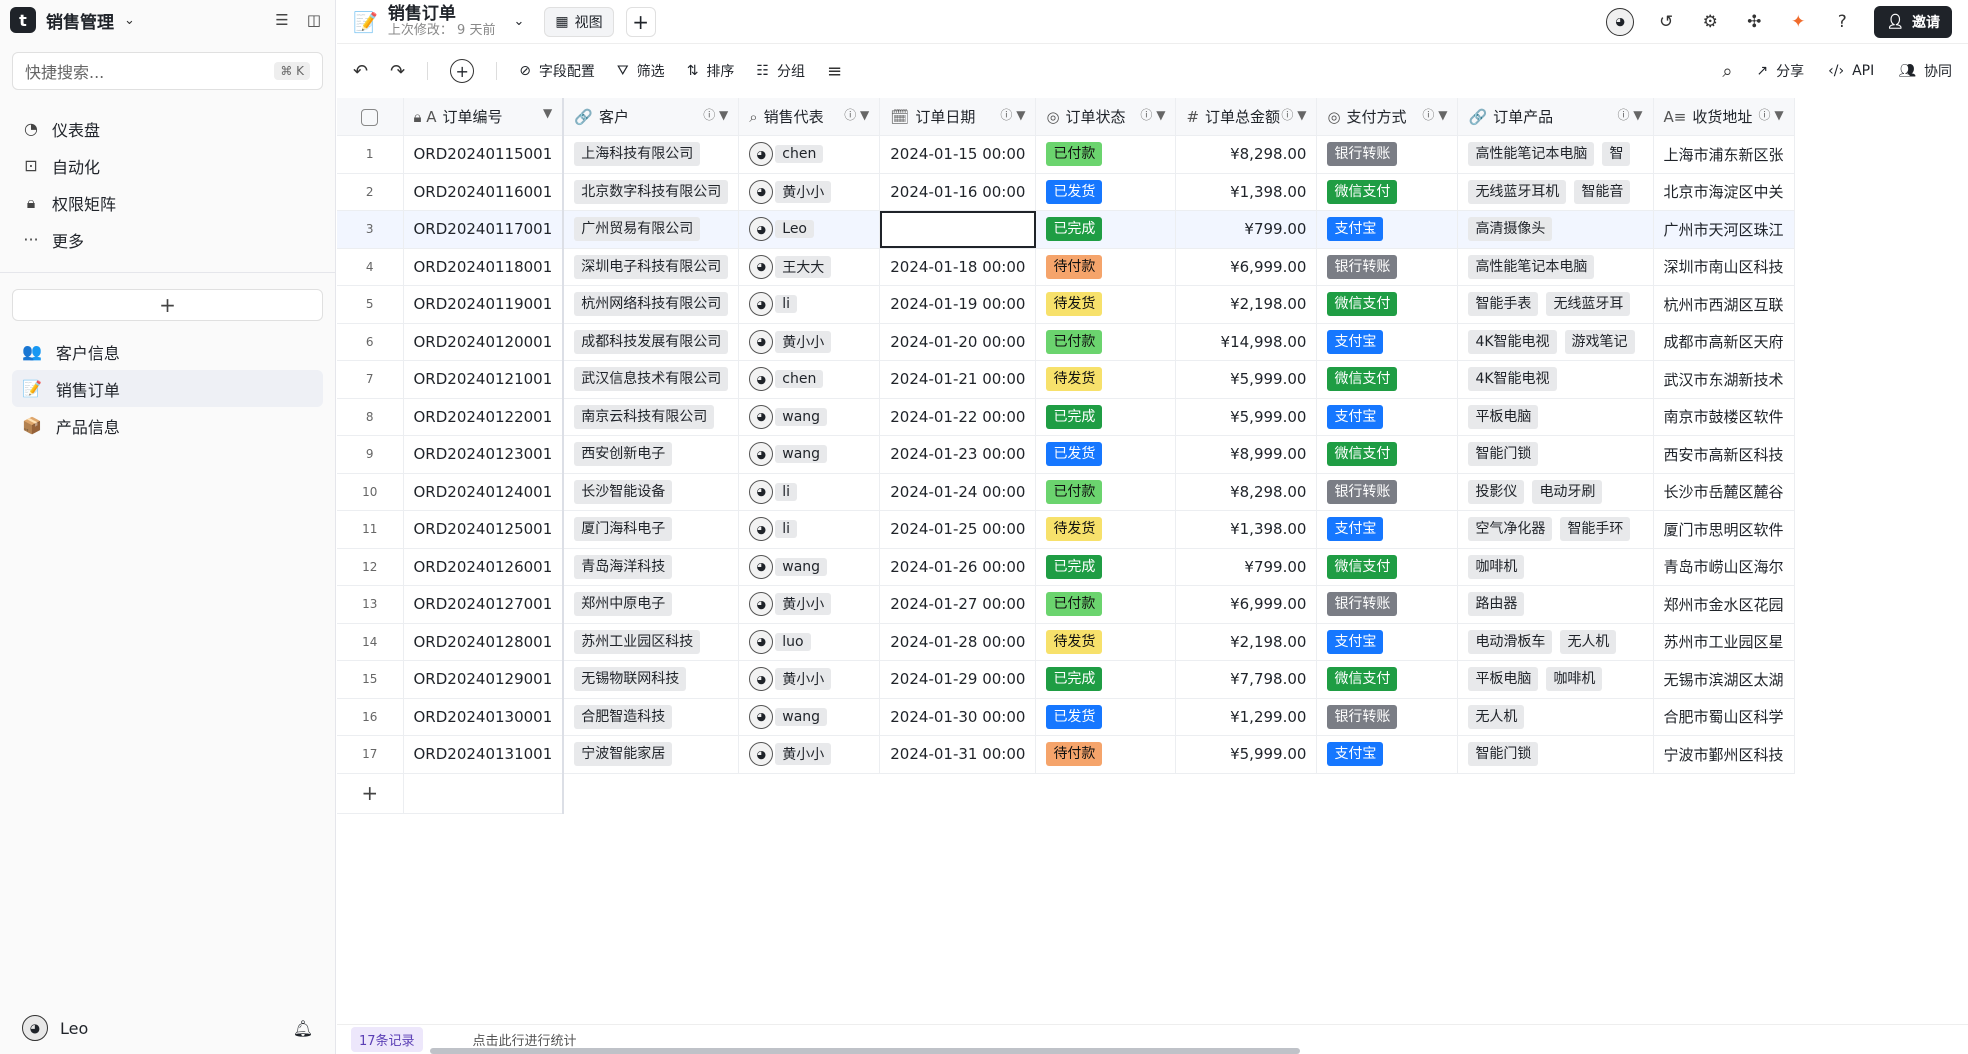 The width and height of the screenshot is (1968, 1054). What do you see at coordinates (1913, 21) in the screenshot?
I see `invite-button: 👤︎ 邀请` at bounding box center [1913, 21].